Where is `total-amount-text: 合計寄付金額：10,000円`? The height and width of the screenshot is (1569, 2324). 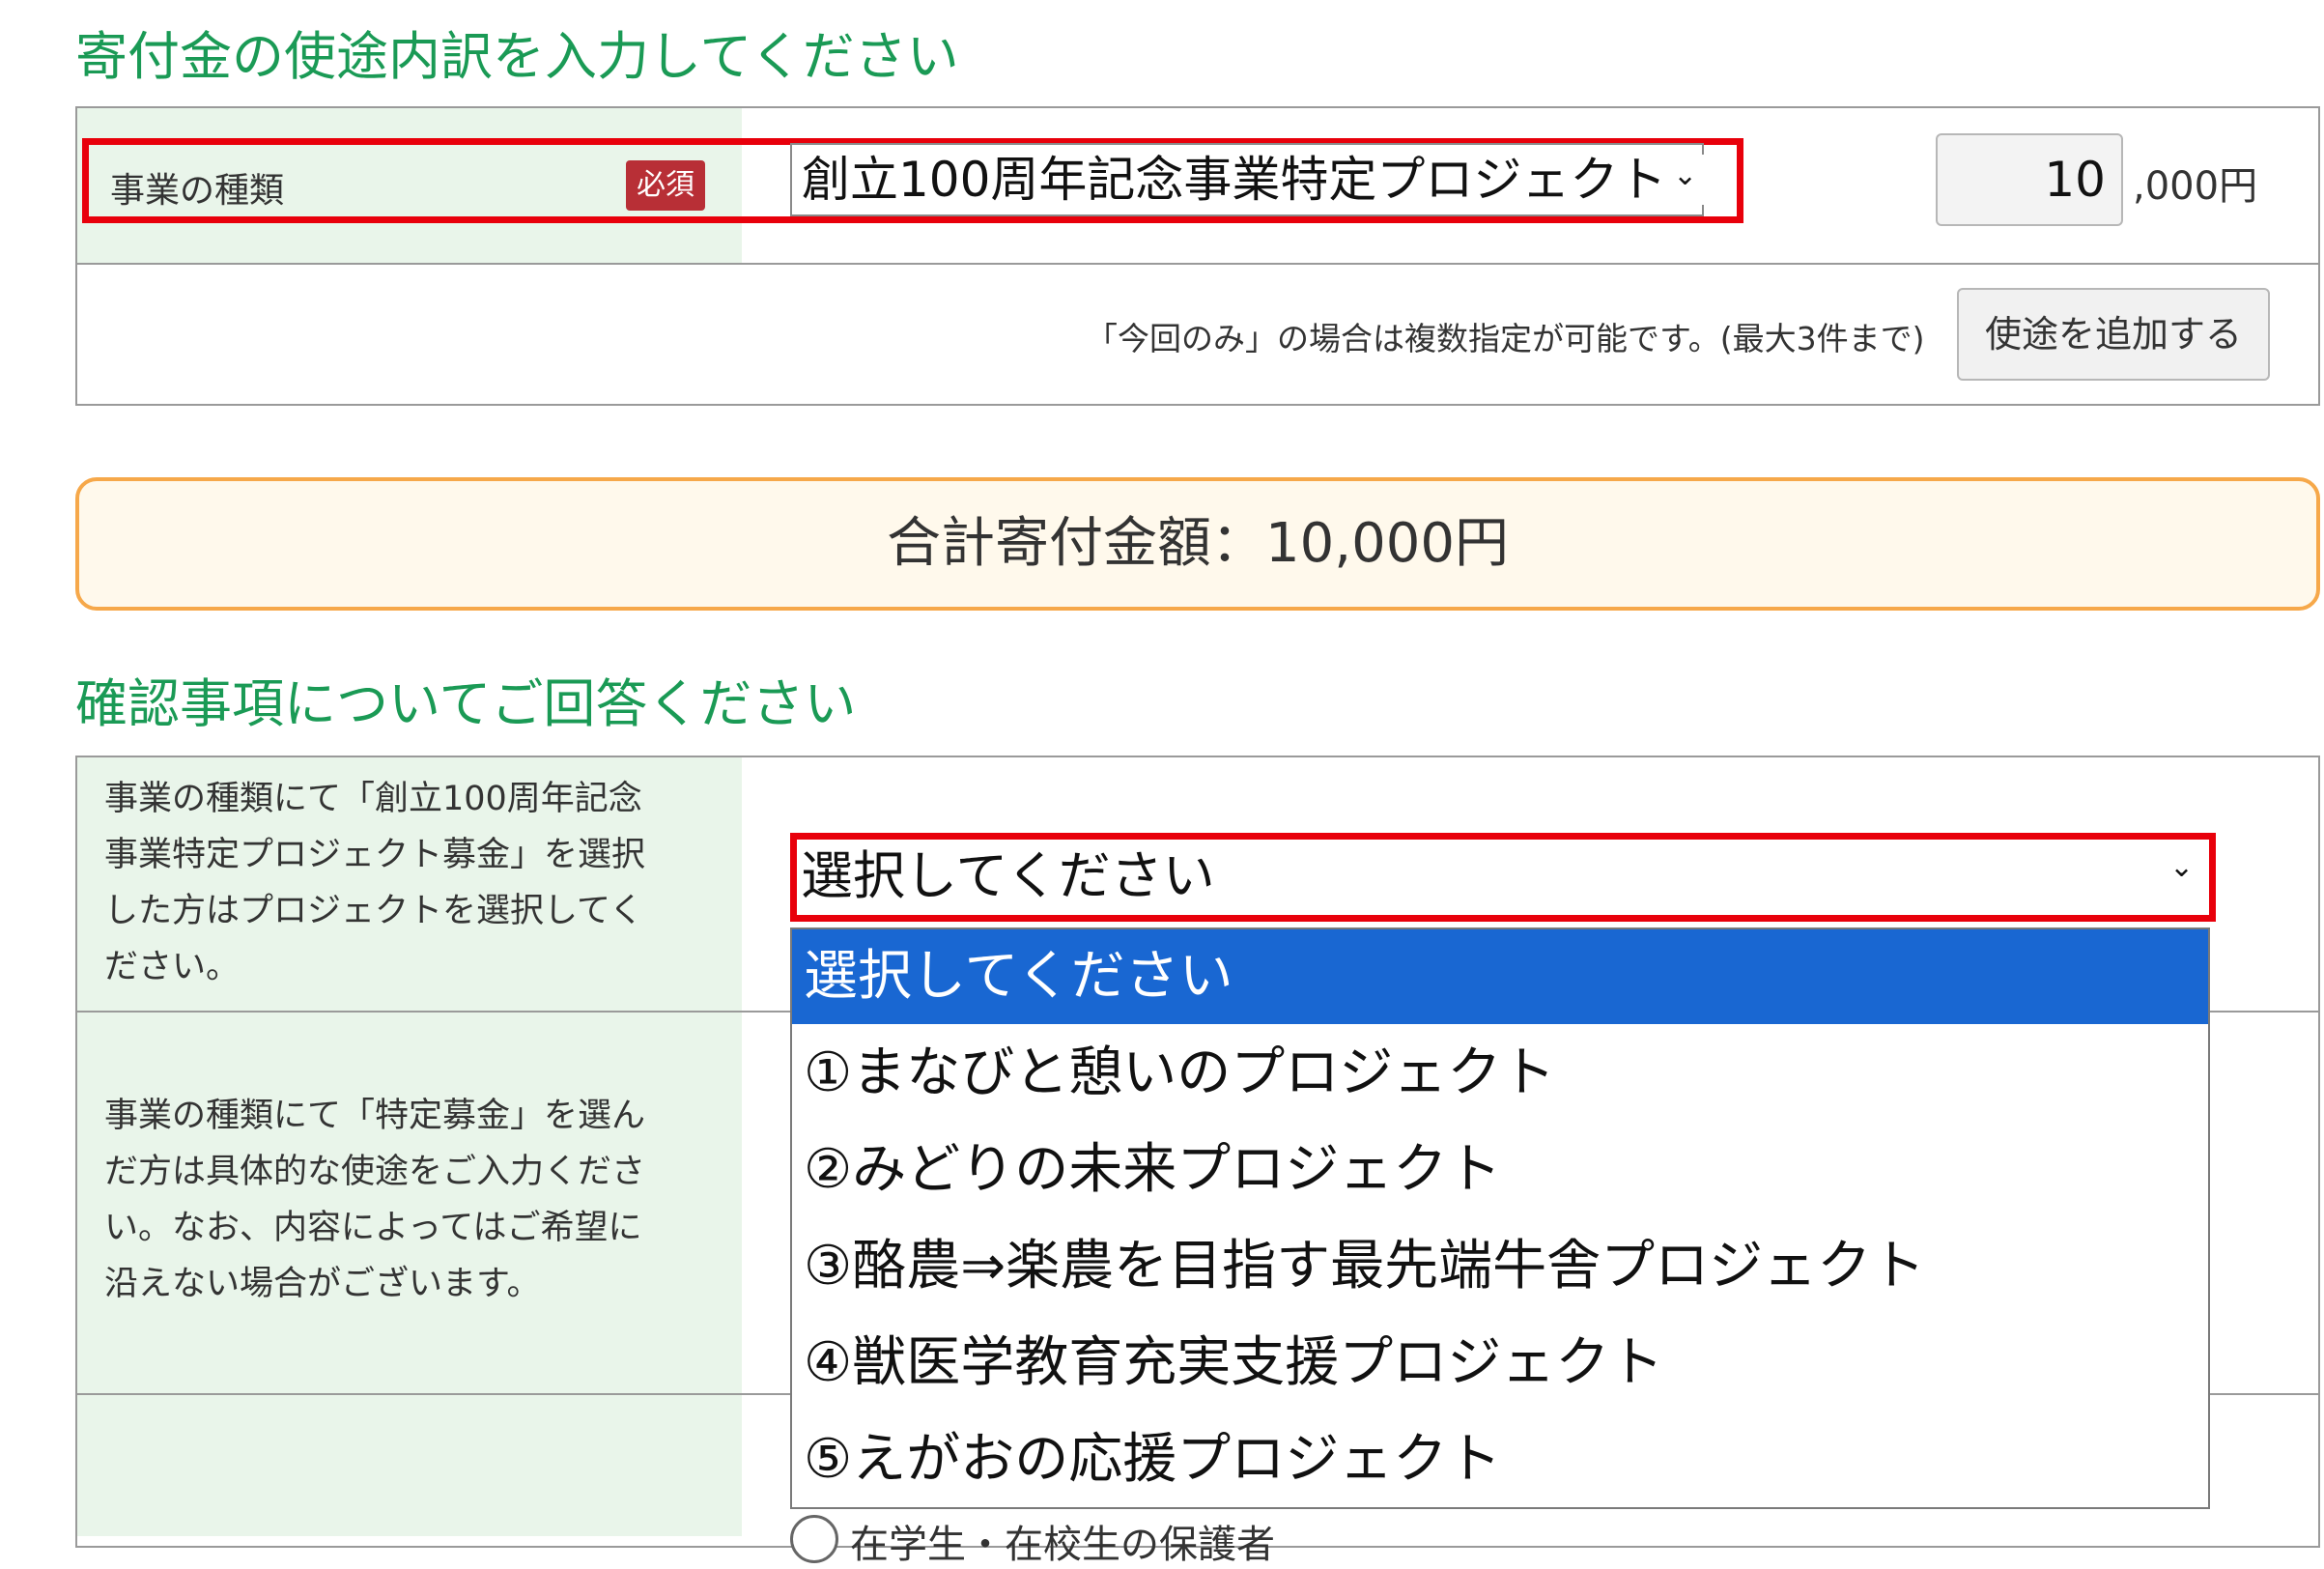
total-amount-text: 合計寄付金額：10,000円 is located at coordinates (1198, 543).